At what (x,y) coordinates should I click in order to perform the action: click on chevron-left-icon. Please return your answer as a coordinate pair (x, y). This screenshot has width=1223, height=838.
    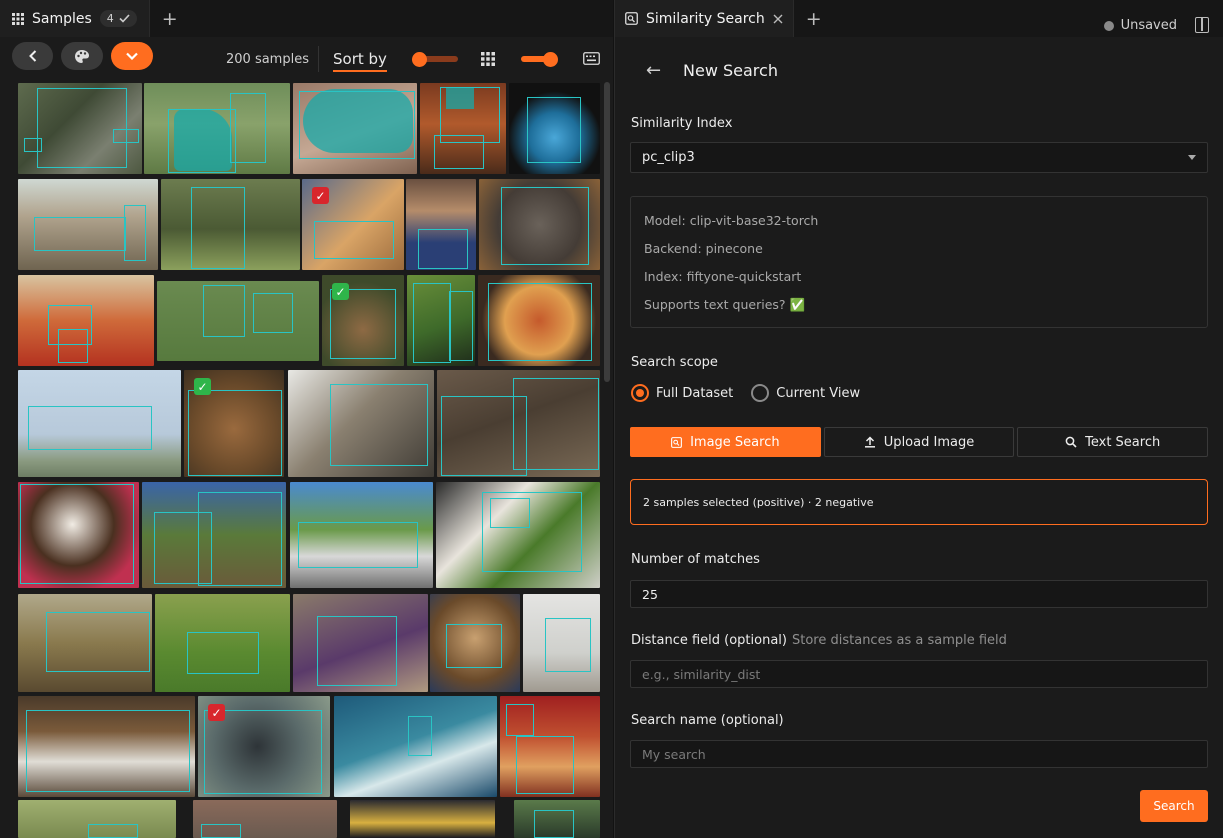
    Looking at the image, I should click on (32, 56).